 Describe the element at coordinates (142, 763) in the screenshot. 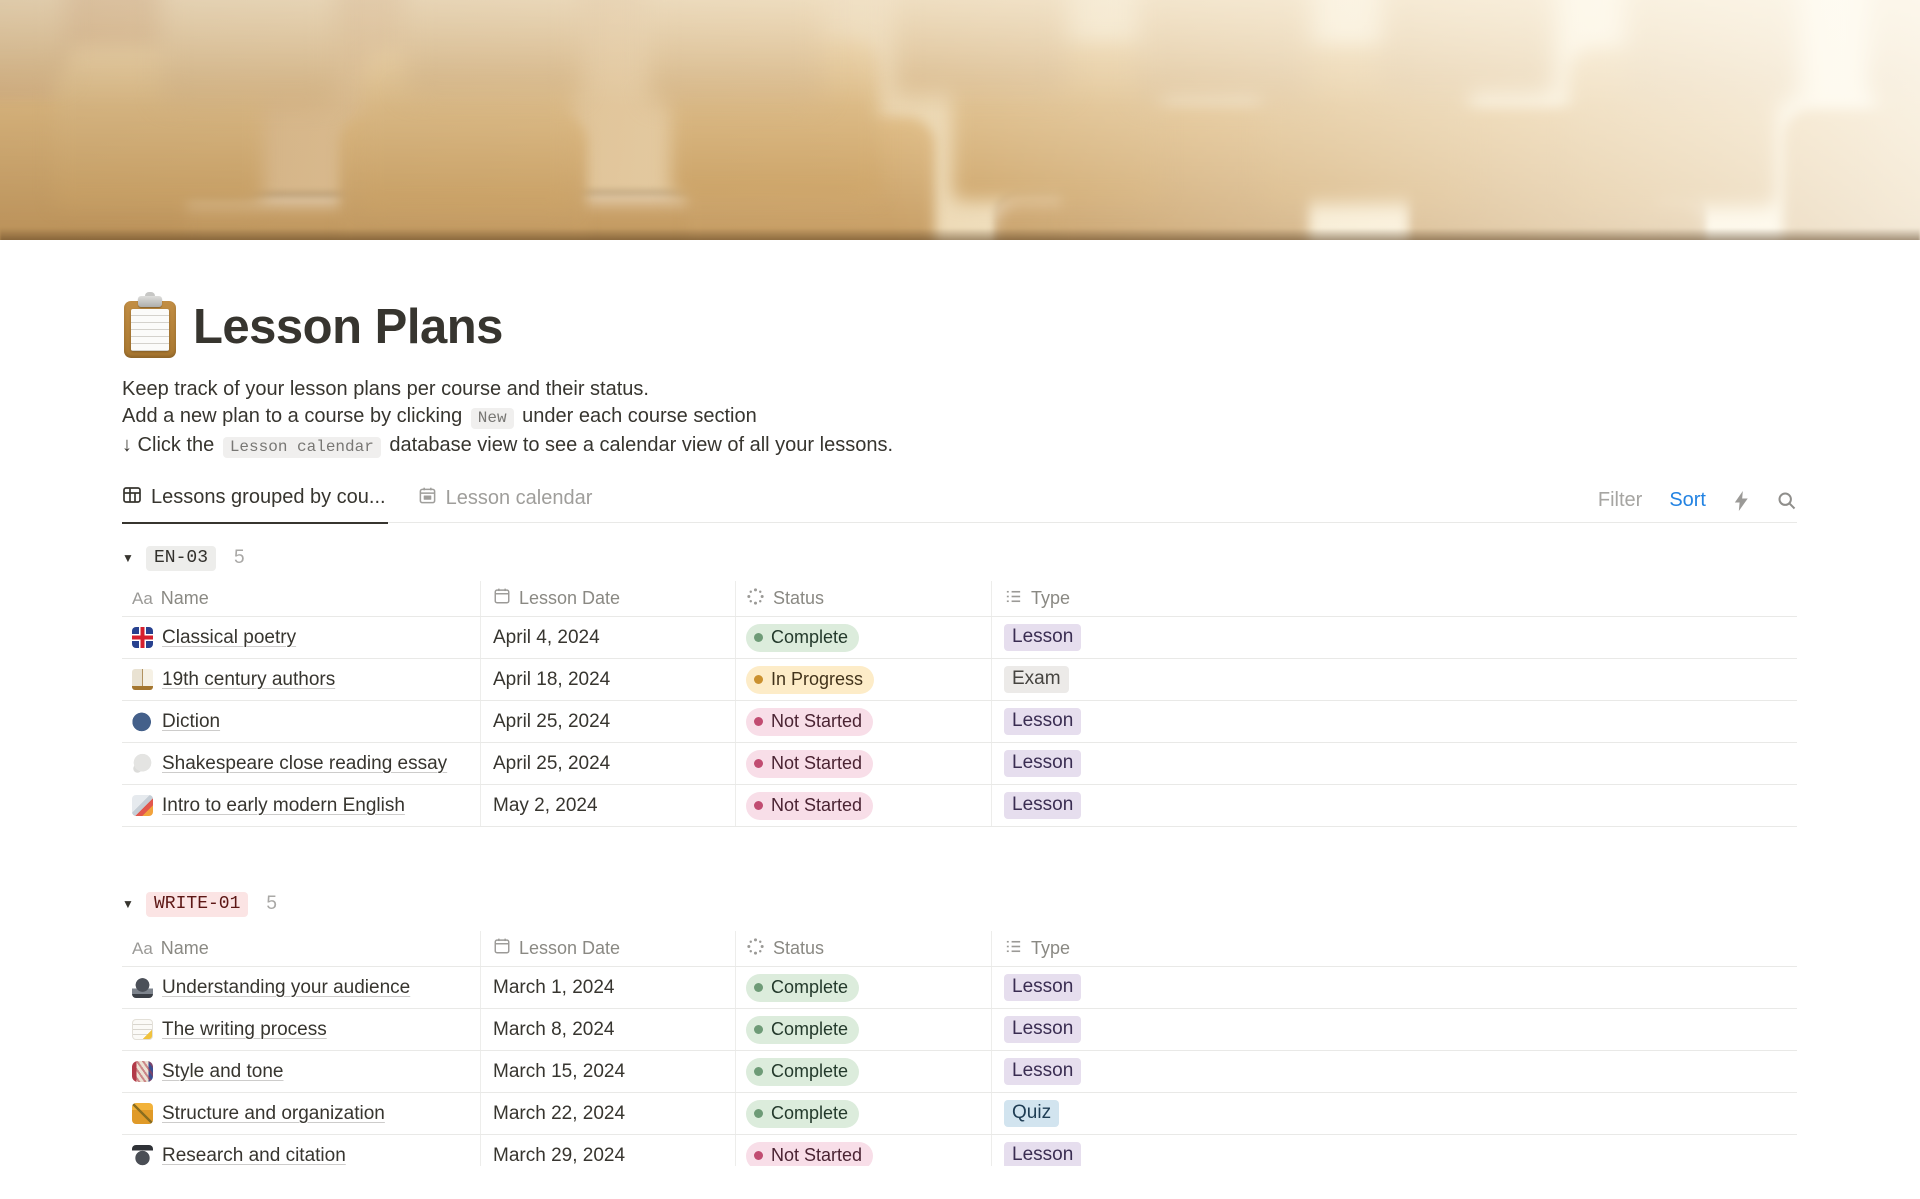

I see `thought-balloon-icon` at that location.